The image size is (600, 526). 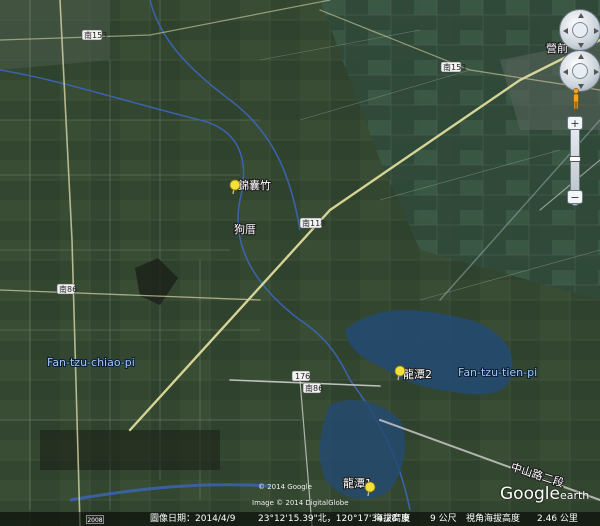 I want to click on google-earth-logo: Googleearth, so click(x=545, y=494).